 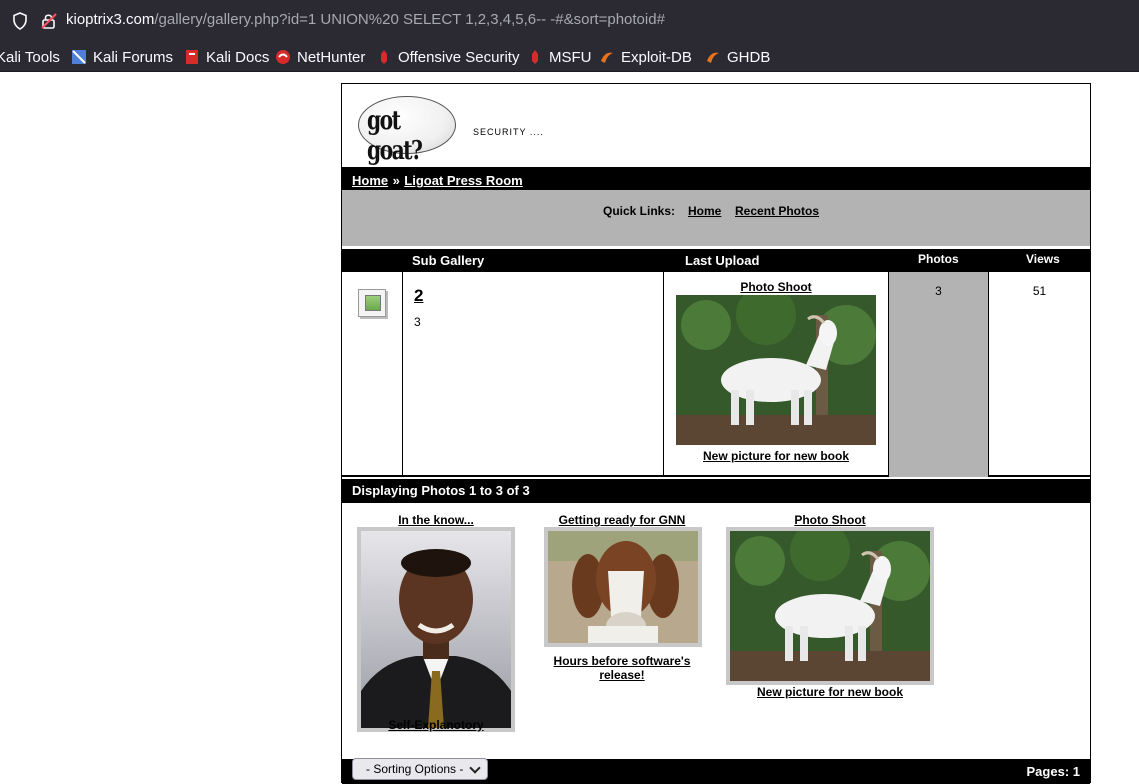 I want to click on white-goat-photo, so click(x=830, y=606).